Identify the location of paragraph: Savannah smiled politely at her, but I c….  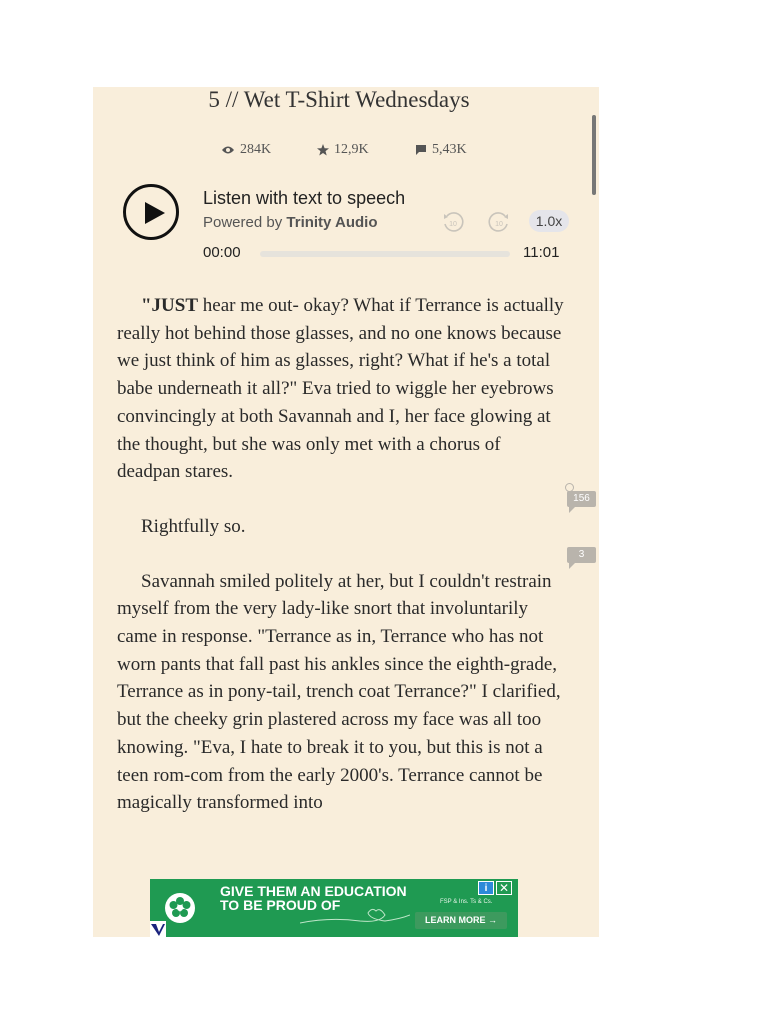
(342, 692).